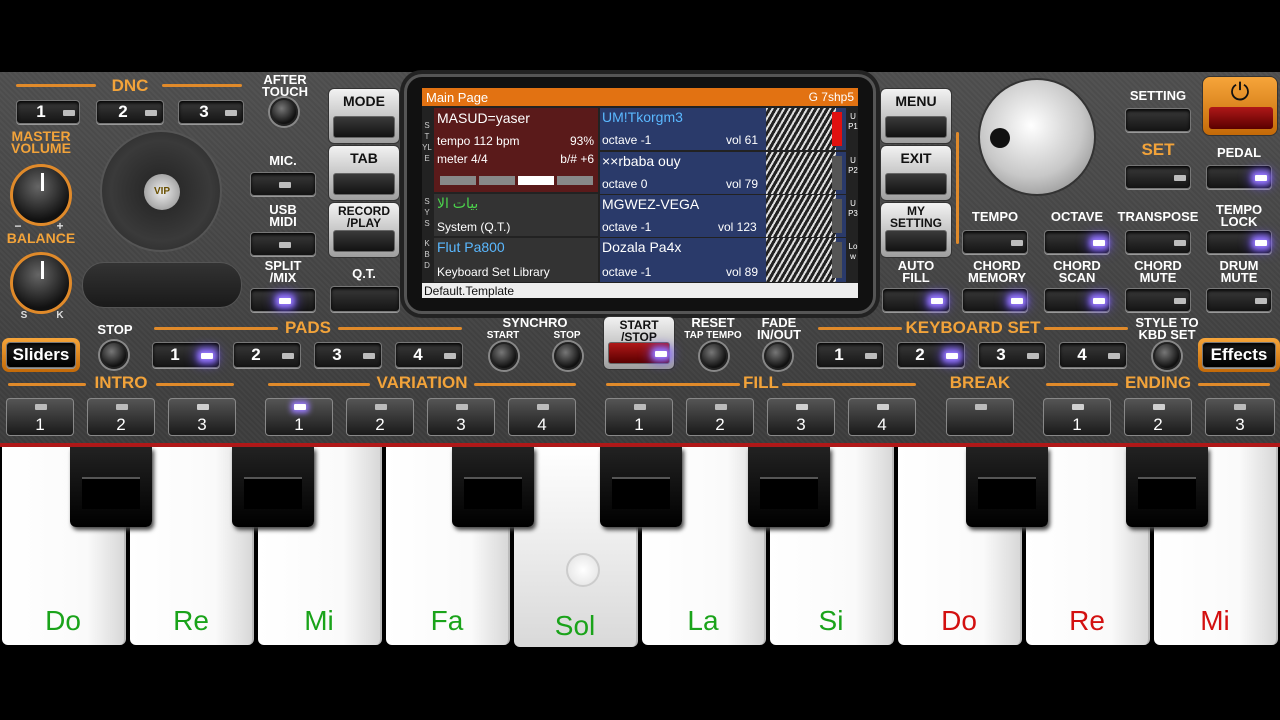 This screenshot has width=1280, height=720. What do you see at coordinates (130, 112) in the screenshot?
I see `dnc-button-2: 2` at bounding box center [130, 112].